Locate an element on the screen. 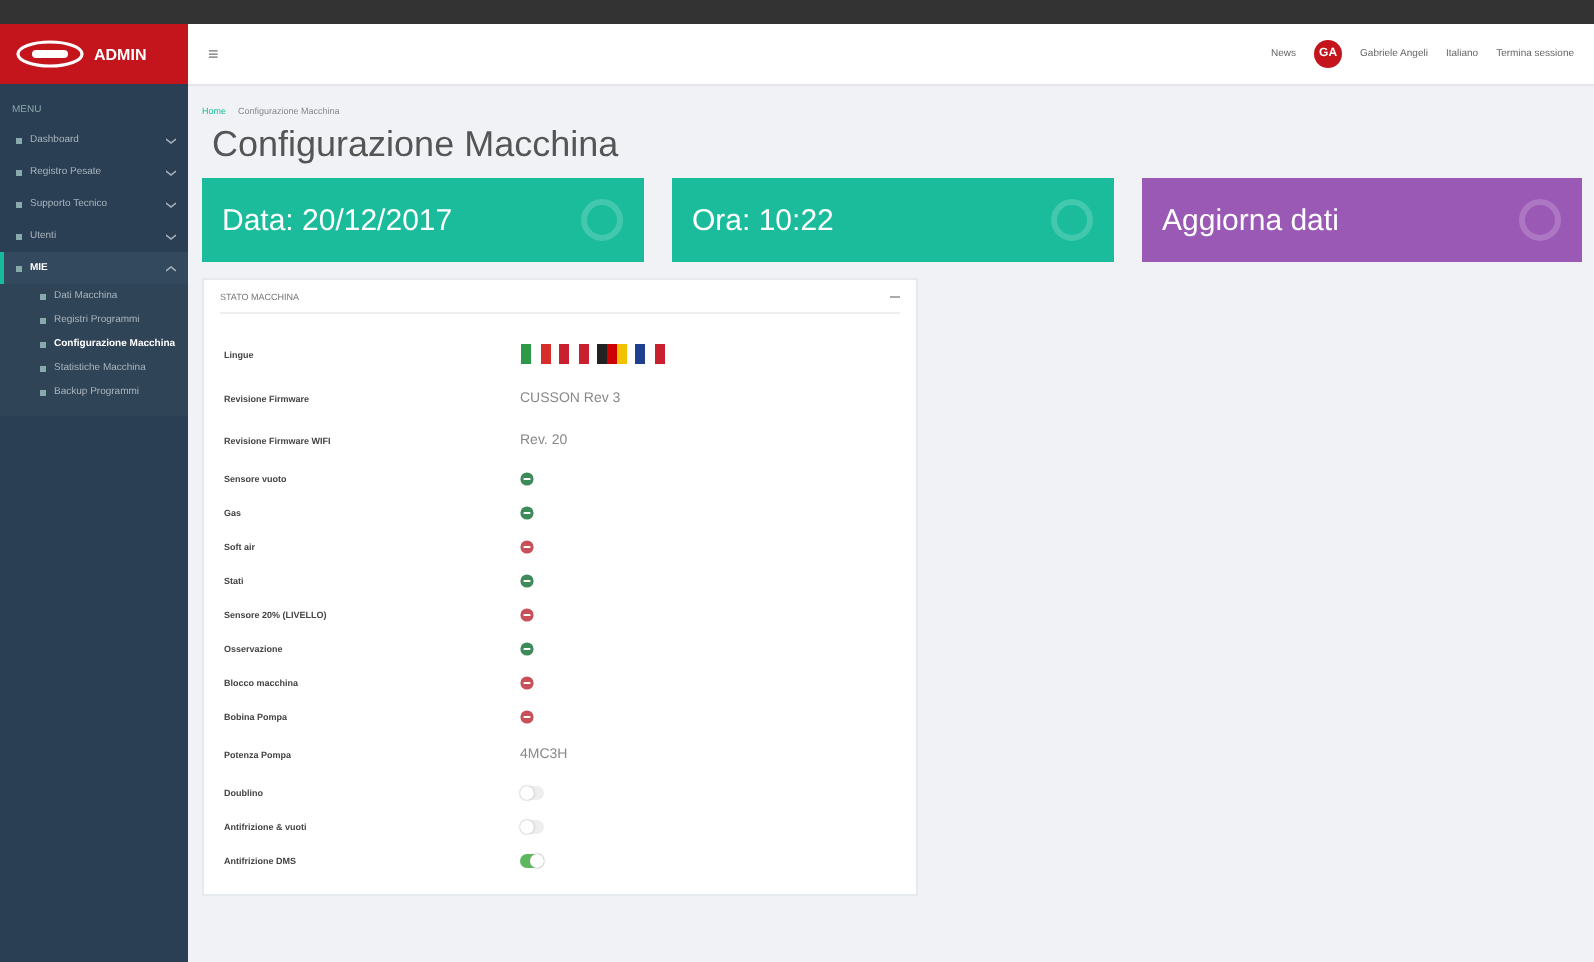 The height and width of the screenshot is (962, 1594). menu-icon: ≡ is located at coordinates (213, 54).